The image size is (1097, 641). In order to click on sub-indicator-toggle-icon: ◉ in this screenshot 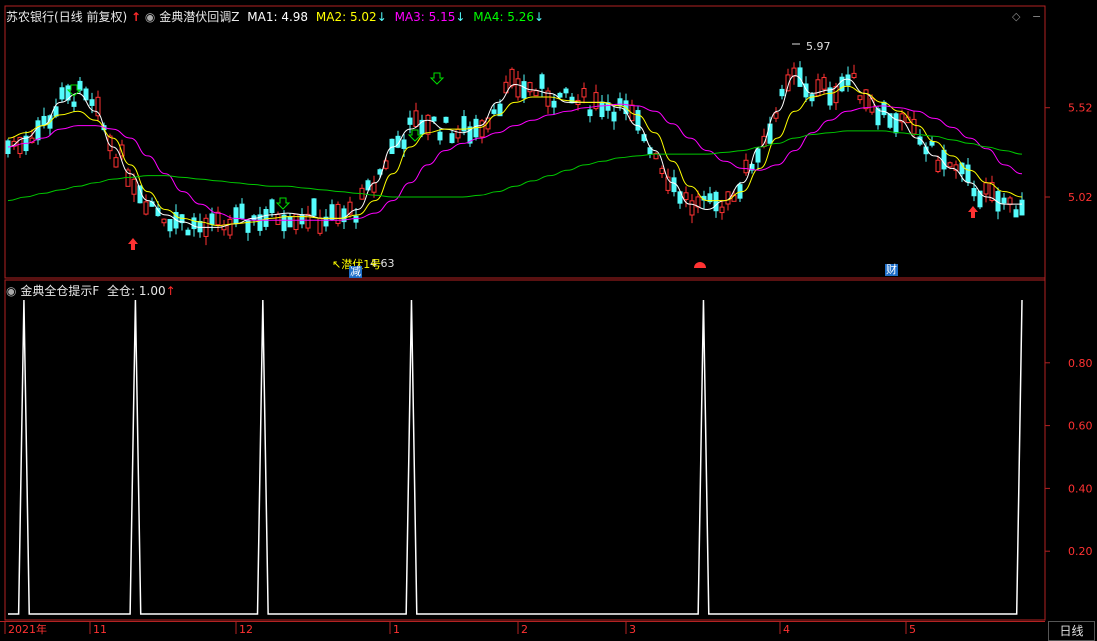, I will do `click(11, 291)`.